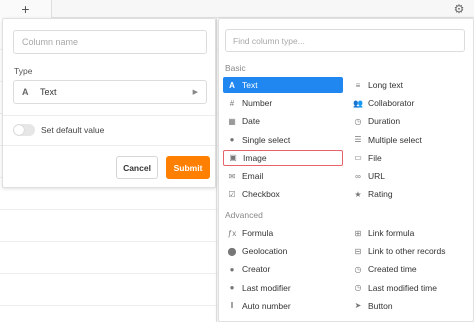 This screenshot has height=322, width=474. What do you see at coordinates (358, 140) in the screenshot?
I see `multiple-select-icon: ☰` at bounding box center [358, 140].